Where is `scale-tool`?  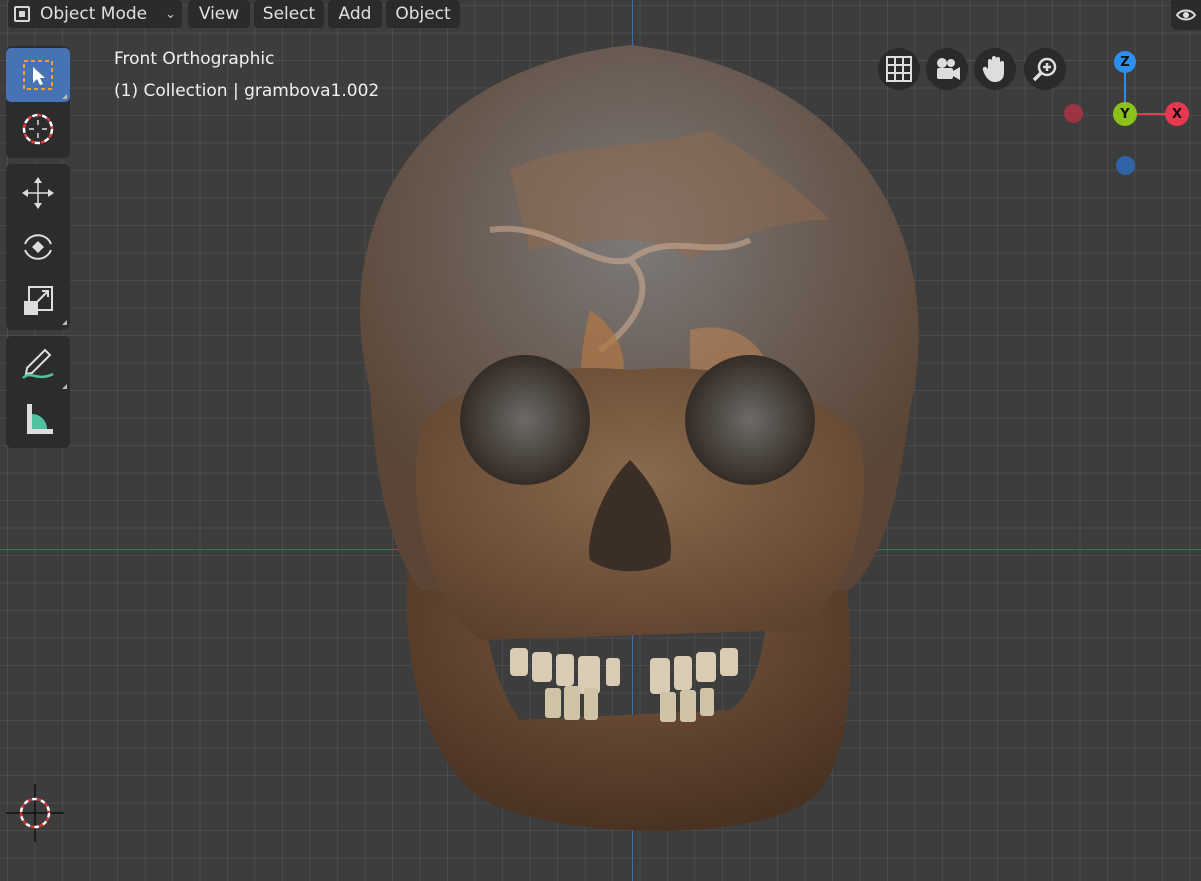
scale-tool is located at coordinates (38, 301).